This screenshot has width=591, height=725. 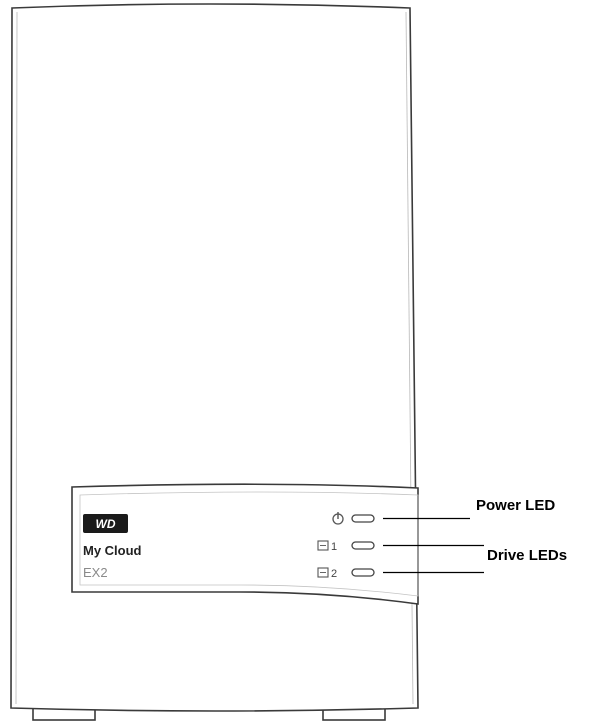 What do you see at coordinates (516, 505) in the screenshot?
I see `power-led-label: Power LED` at bounding box center [516, 505].